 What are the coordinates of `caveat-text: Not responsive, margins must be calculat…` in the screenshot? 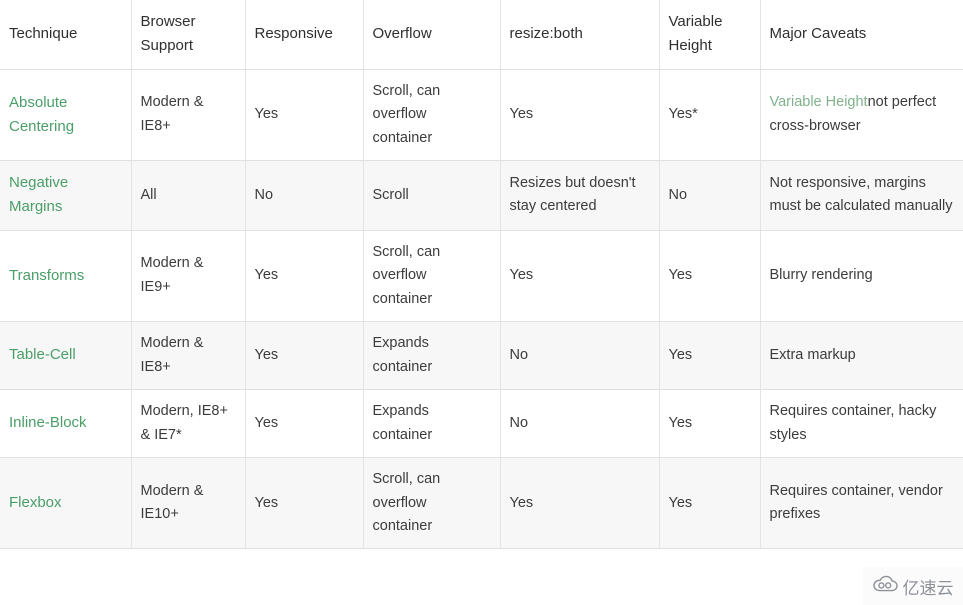 It's located at (861, 194).